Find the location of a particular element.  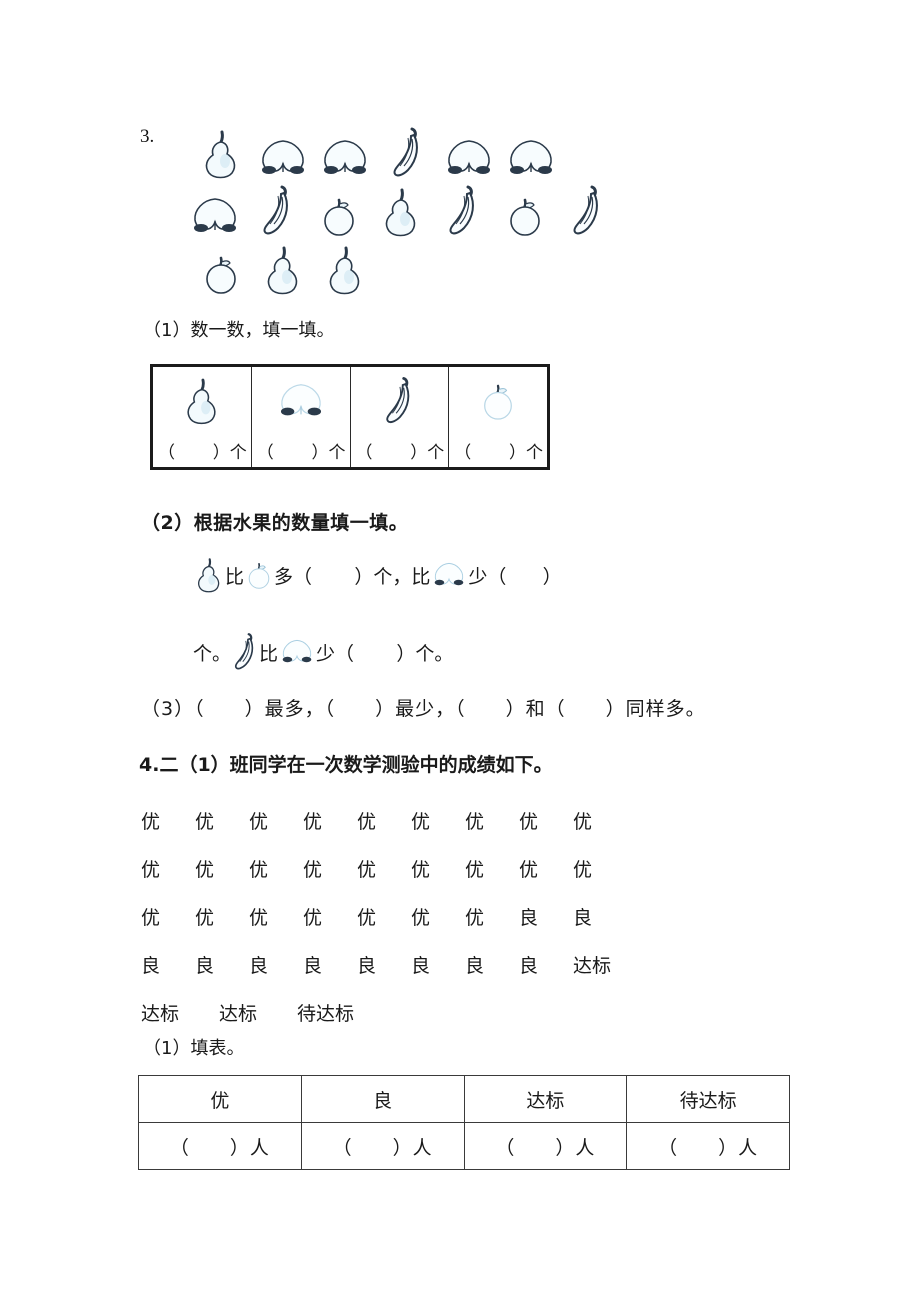

grade-row: 达标 达标 待达标 is located at coordinates (441, 1012).